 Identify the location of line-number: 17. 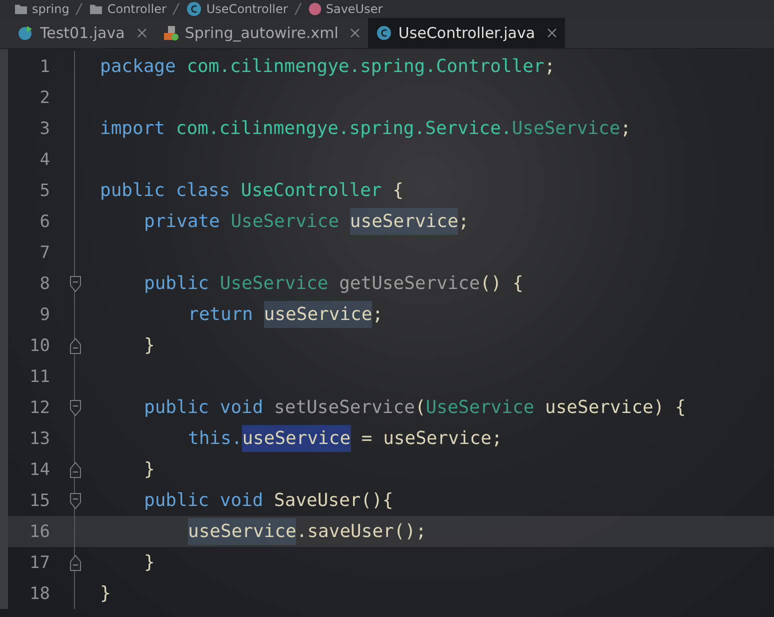
(39, 562).